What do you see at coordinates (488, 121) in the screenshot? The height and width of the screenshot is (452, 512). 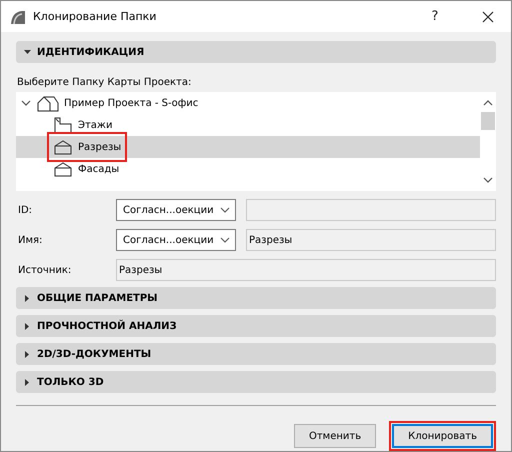 I see `scroll-thumb` at bounding box center [488, 121].